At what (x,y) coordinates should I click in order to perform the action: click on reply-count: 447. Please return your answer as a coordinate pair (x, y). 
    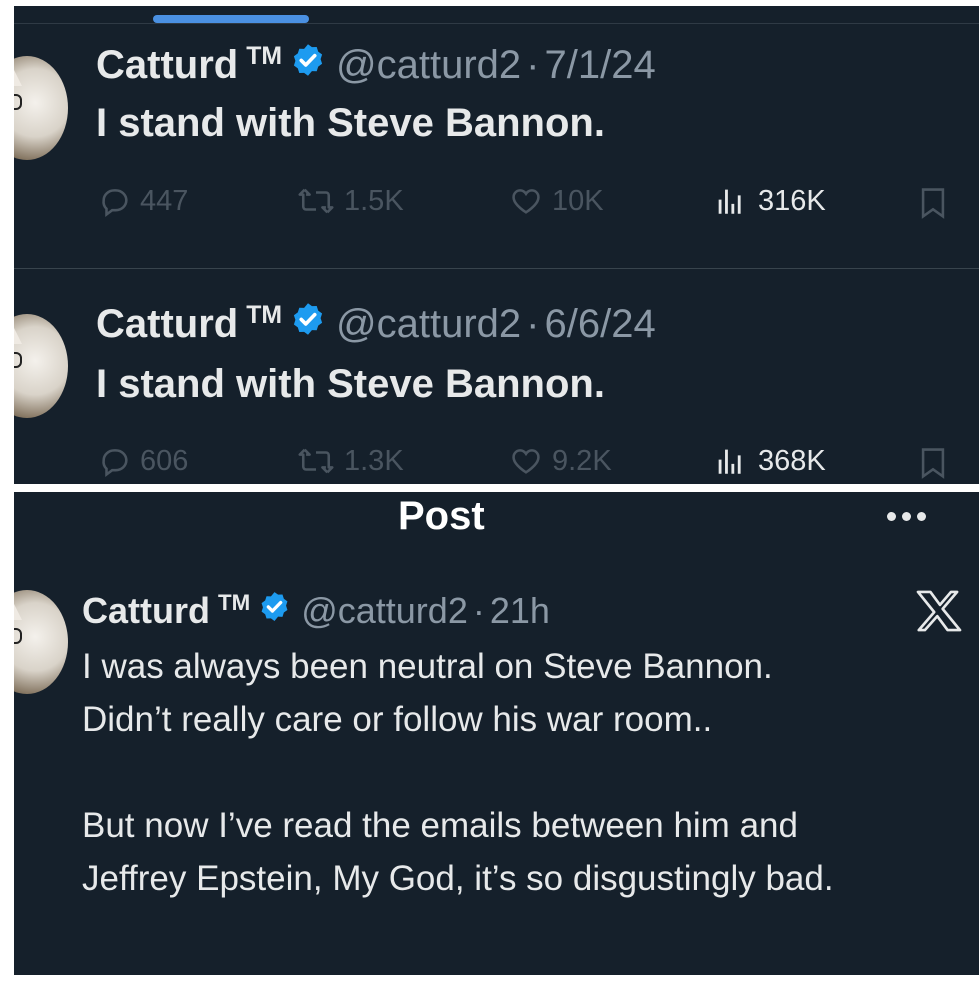
    Looking at the image, I should click on (164, 200).